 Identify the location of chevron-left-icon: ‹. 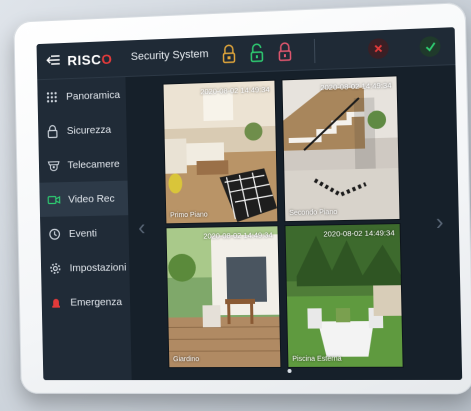
(142, 228).